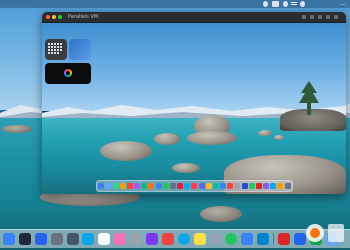 The width and height of the screenshot is (350, 250). I want to click on preview-icon, so click(72, 239).